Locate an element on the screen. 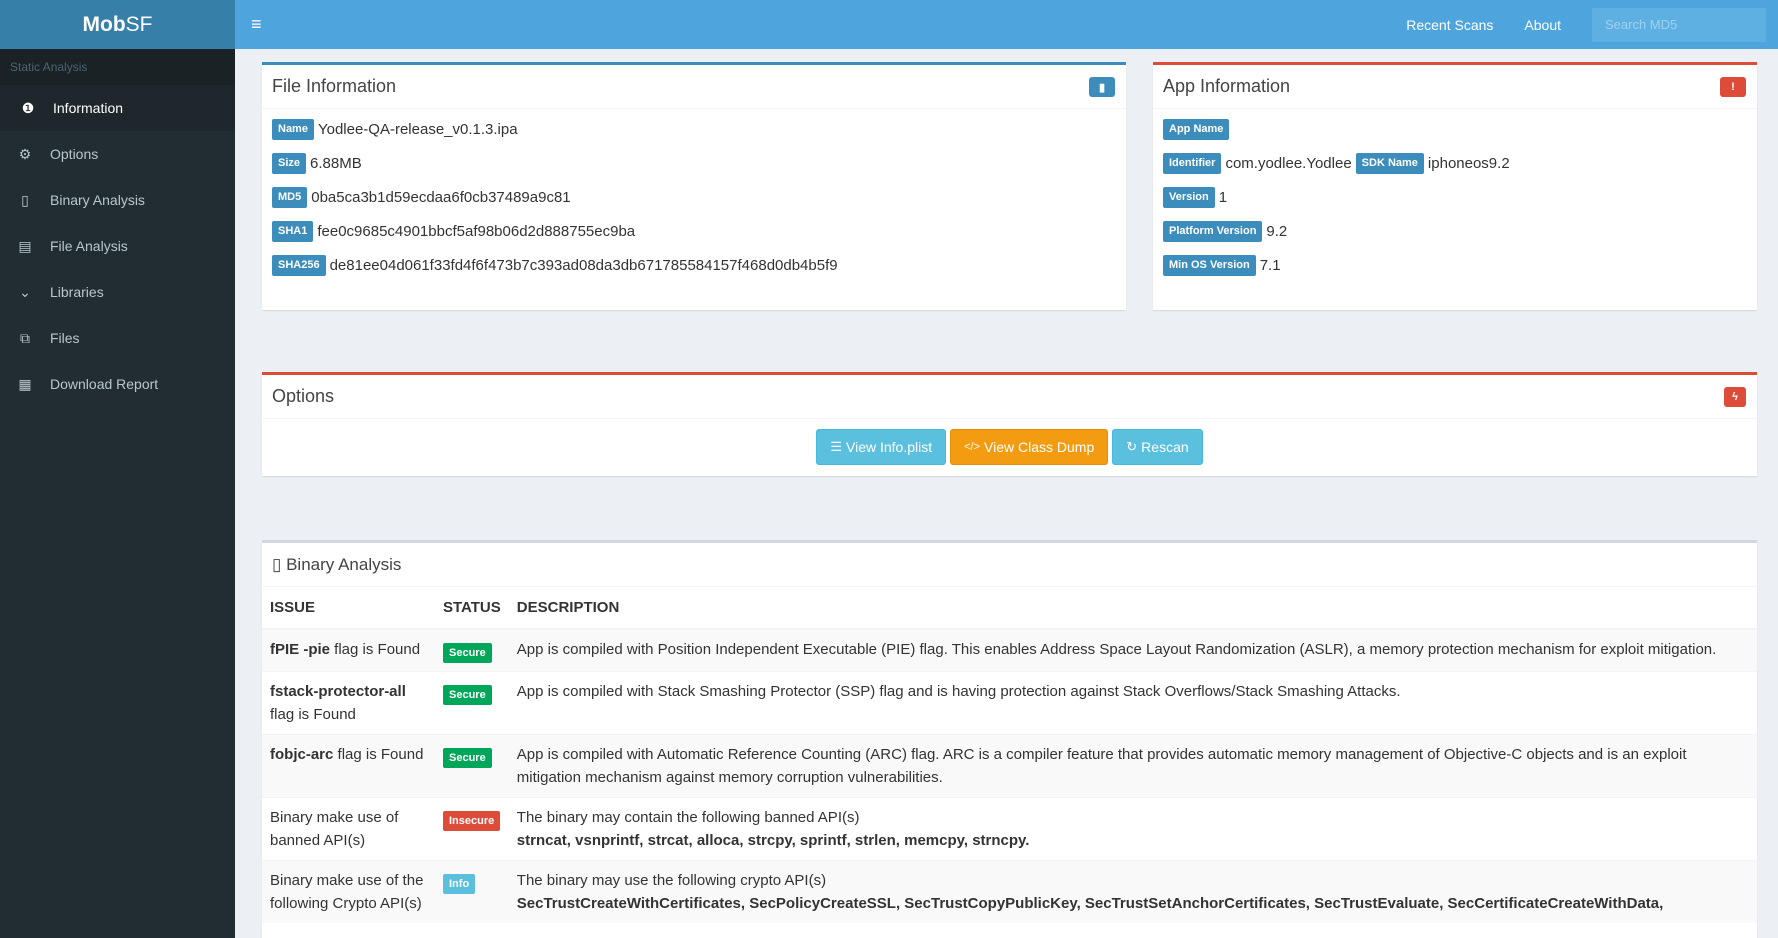 The image size is (1778, 938). sidebar-item-file-analysis: ▤ File Analysis is located at coordinates (117, 246).